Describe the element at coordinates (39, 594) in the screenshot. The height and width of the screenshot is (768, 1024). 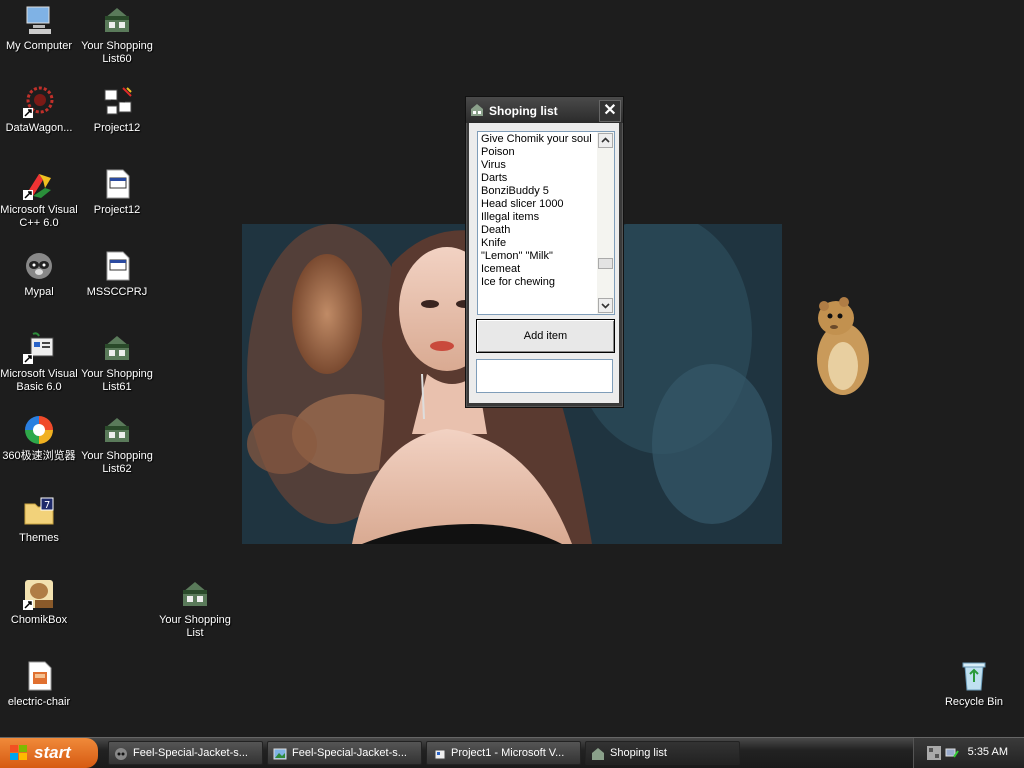
I see `chomikbox-icon` at that location.